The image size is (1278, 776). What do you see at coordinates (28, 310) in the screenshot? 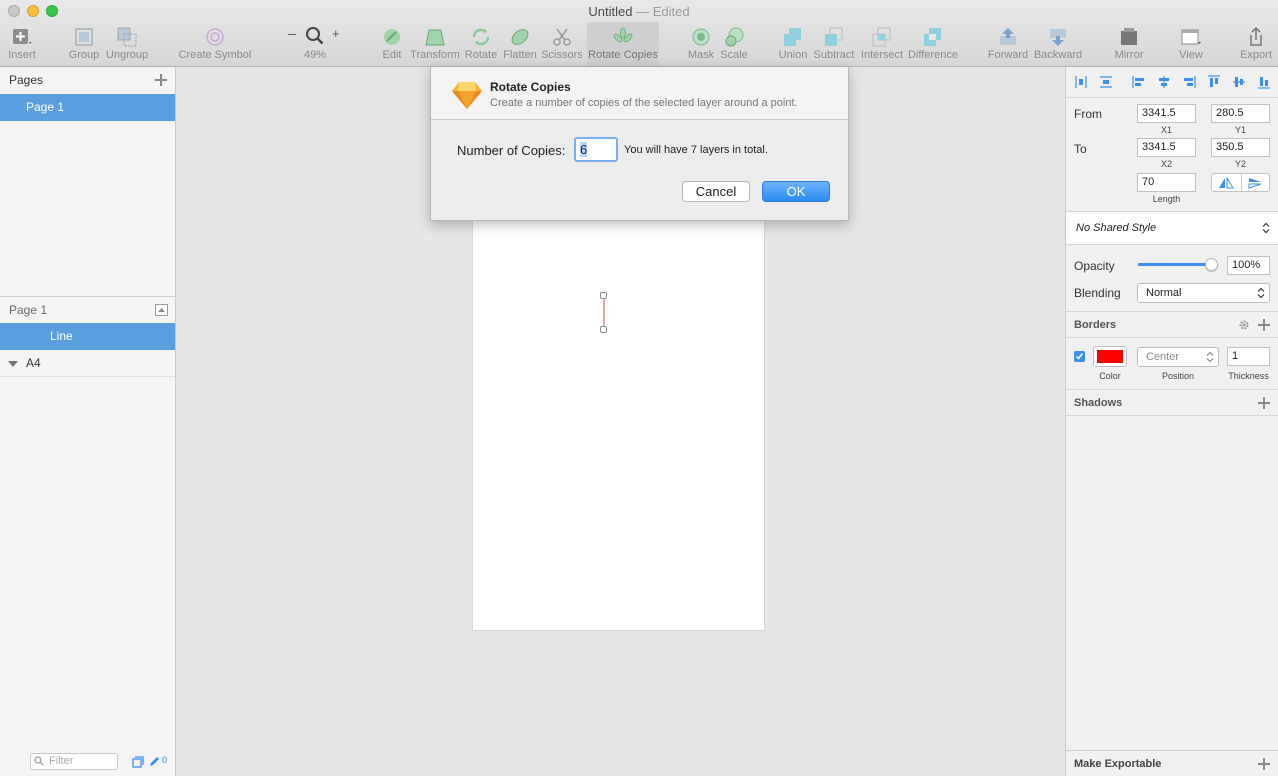
I see `layers-page-title: Page 1` at bounding box center [28, 310].